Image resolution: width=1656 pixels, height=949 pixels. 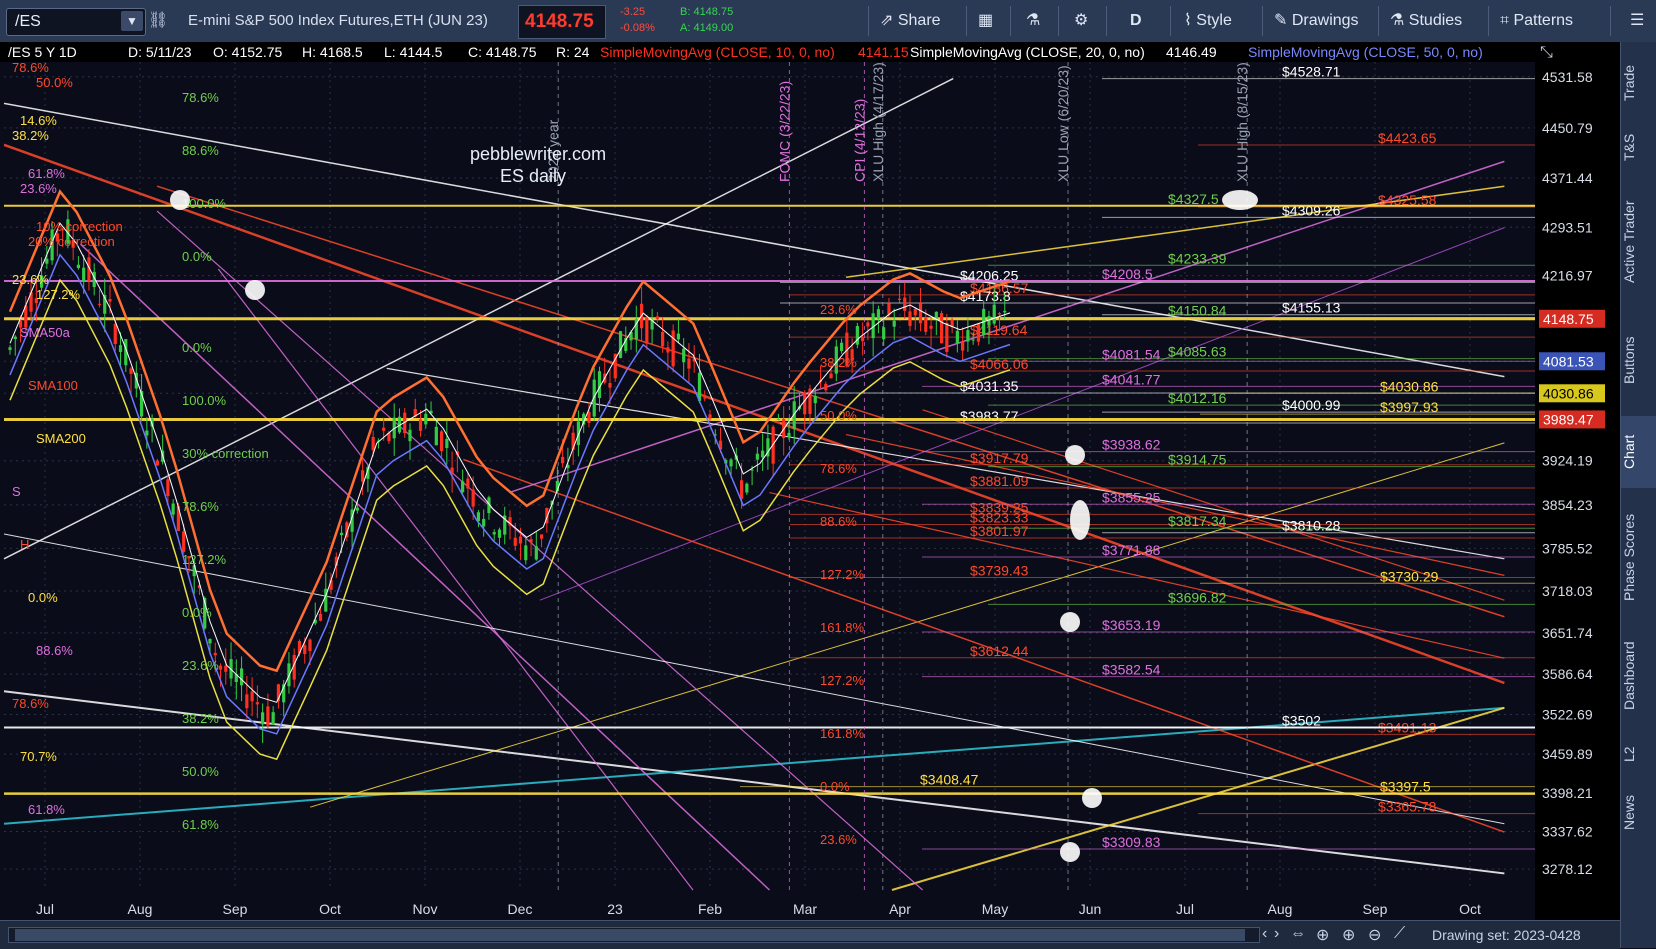 I want to click on fib-level-label: 30% correction, so click(x=225, y=453).